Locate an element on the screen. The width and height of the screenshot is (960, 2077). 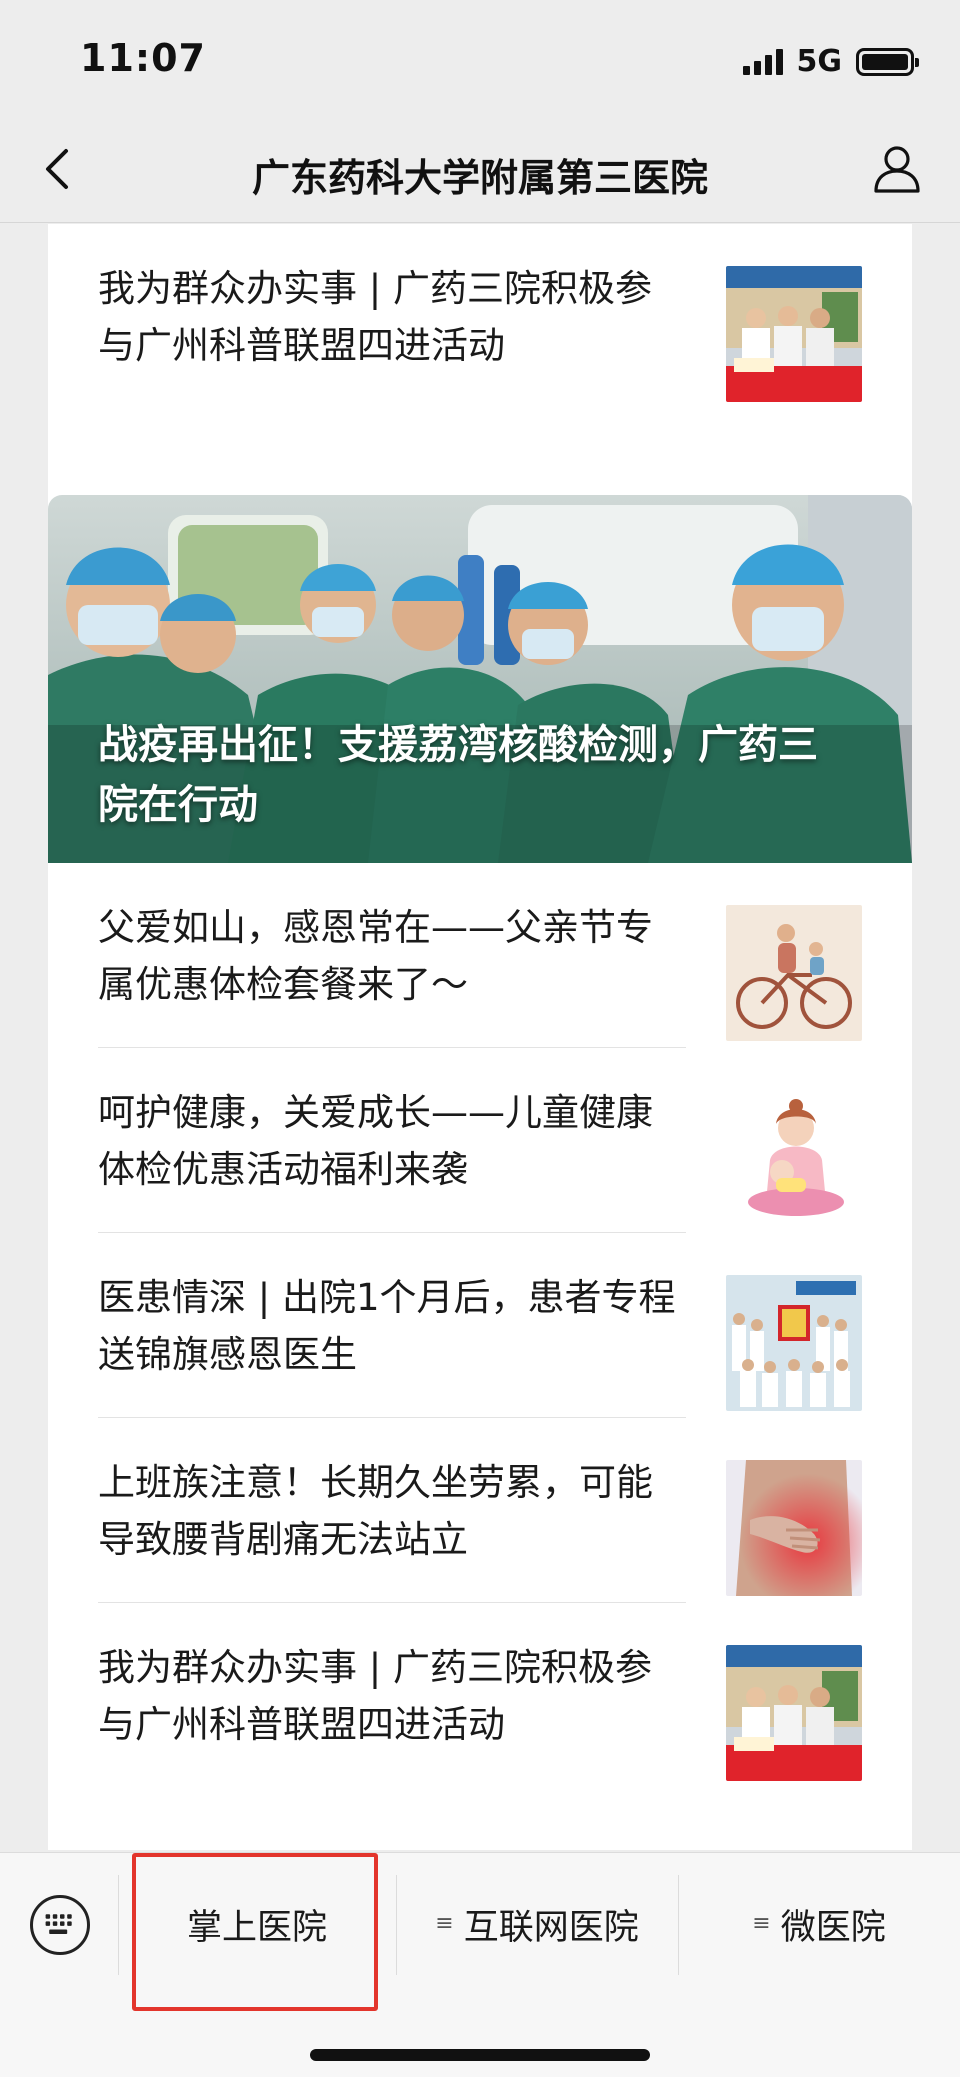
article-title: 父爱如山，感恩常在——父亲节专属优惠体检套餐来了～ is located at coordinates (375, 955).